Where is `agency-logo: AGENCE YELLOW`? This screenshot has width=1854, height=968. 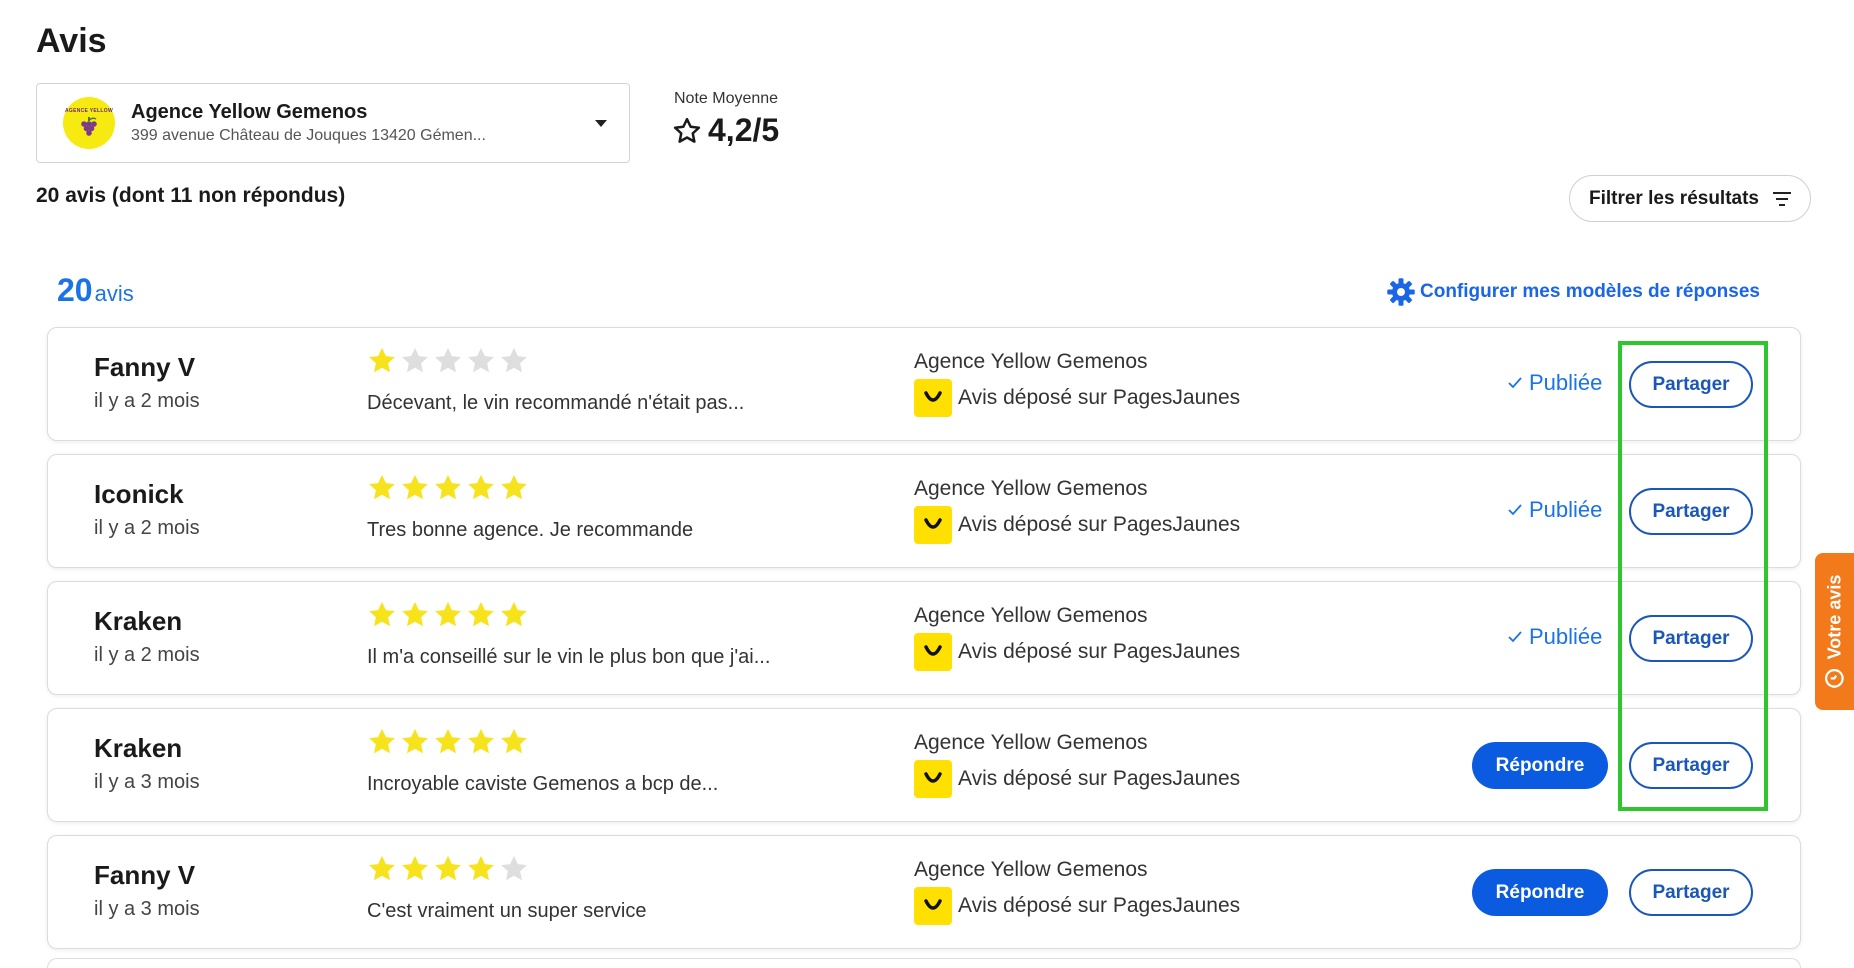
agency-logo: AGENCE YELLOW is located at coordinates (89, 123).